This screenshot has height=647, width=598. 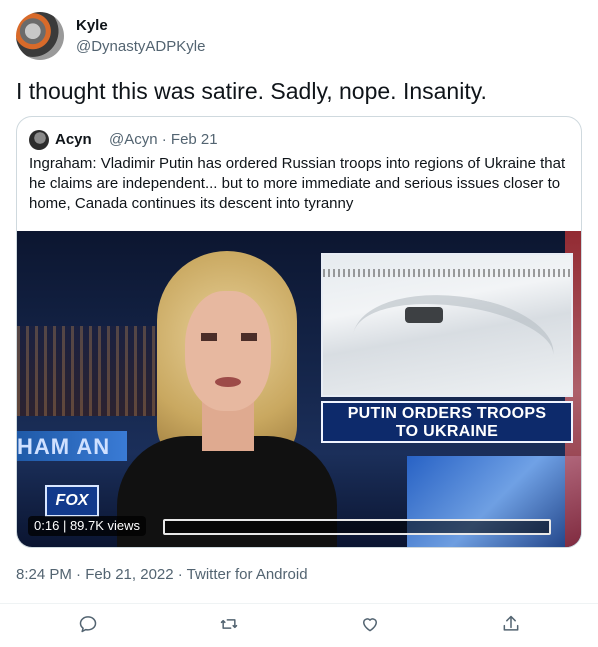 What do you see at coordinates (511, 624) in the screenshot?
I see `share-icon` at bounding box center [511, 624].